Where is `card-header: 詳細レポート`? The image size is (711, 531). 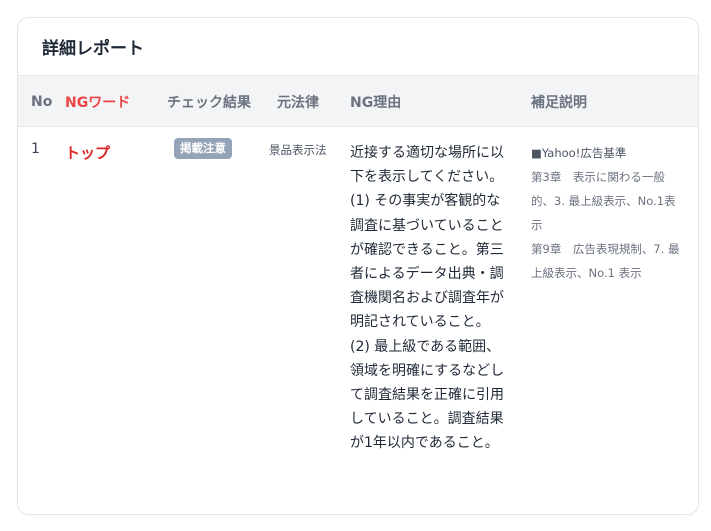 card-header: 詳細レポート is located at coordinates (358, 47).